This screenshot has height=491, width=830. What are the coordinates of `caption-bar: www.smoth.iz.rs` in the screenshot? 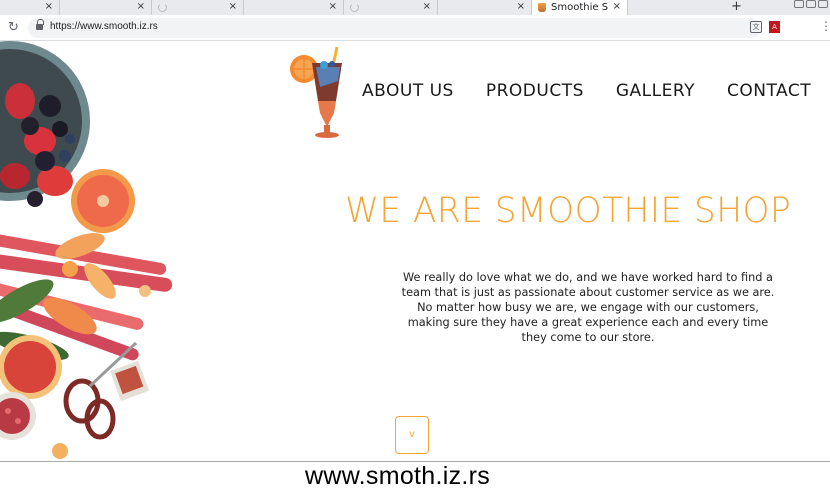 It's located at (415, 475).